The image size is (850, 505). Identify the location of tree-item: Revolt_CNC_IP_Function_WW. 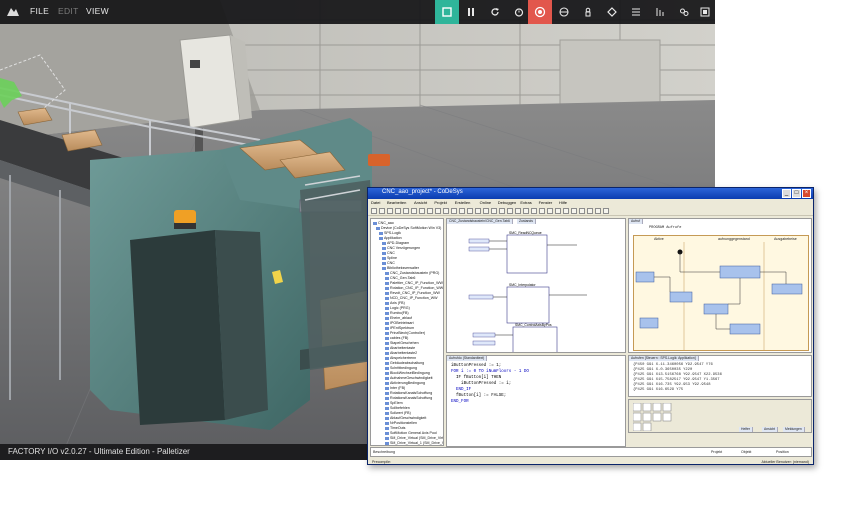
(412, 293).